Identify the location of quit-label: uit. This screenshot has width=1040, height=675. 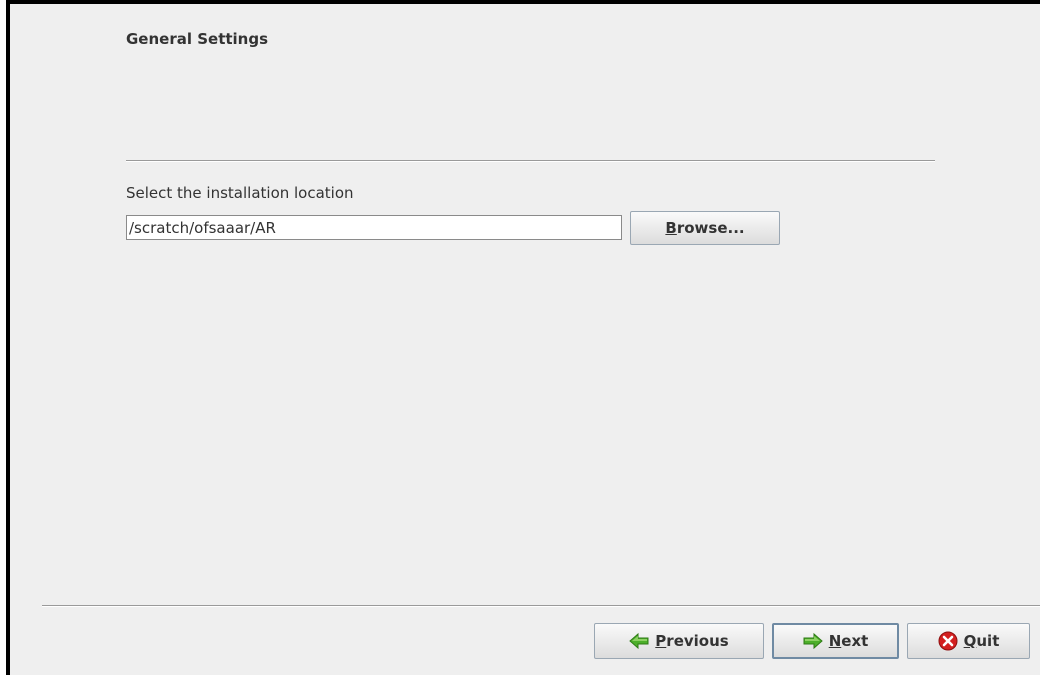
(988, 641).